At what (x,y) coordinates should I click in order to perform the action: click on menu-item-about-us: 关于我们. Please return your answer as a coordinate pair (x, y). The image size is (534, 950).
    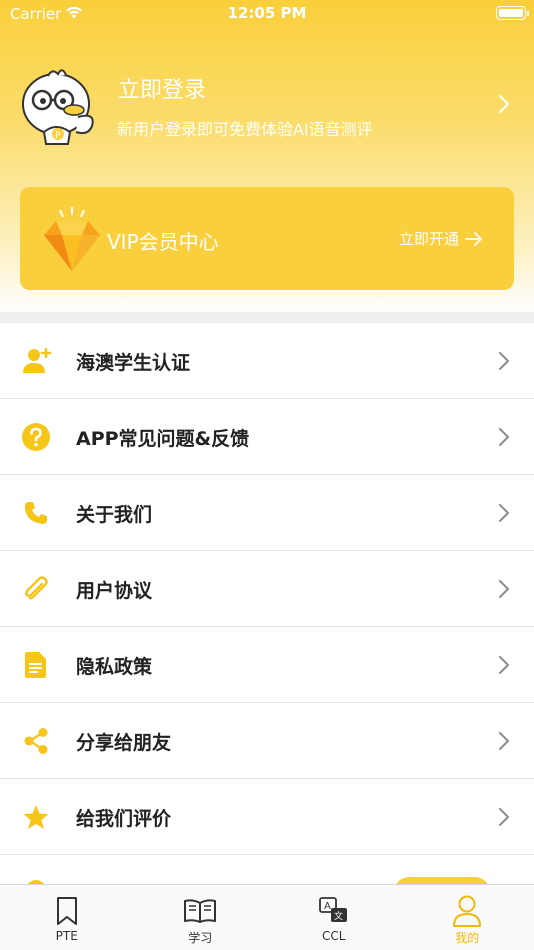
    Looking at the image, I should click on (267, 513).